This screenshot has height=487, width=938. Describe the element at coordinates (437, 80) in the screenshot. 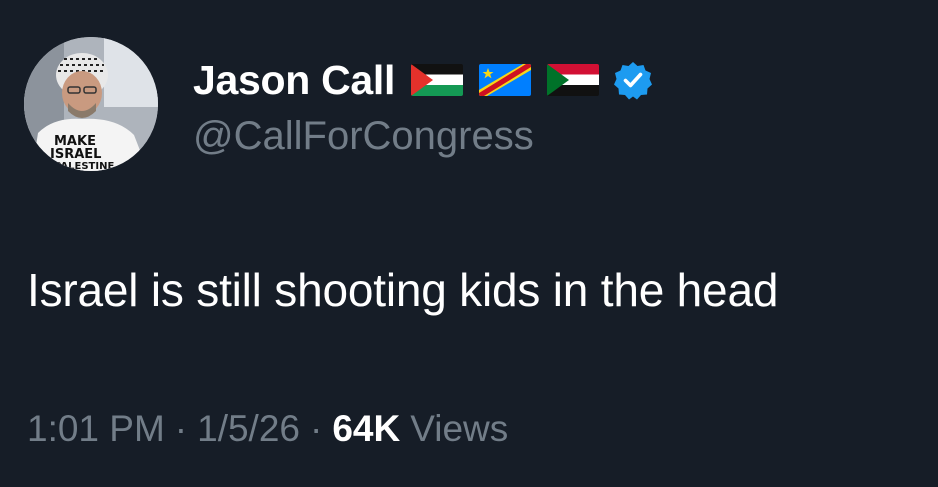

I see `palestine-flag-icon` at that location.